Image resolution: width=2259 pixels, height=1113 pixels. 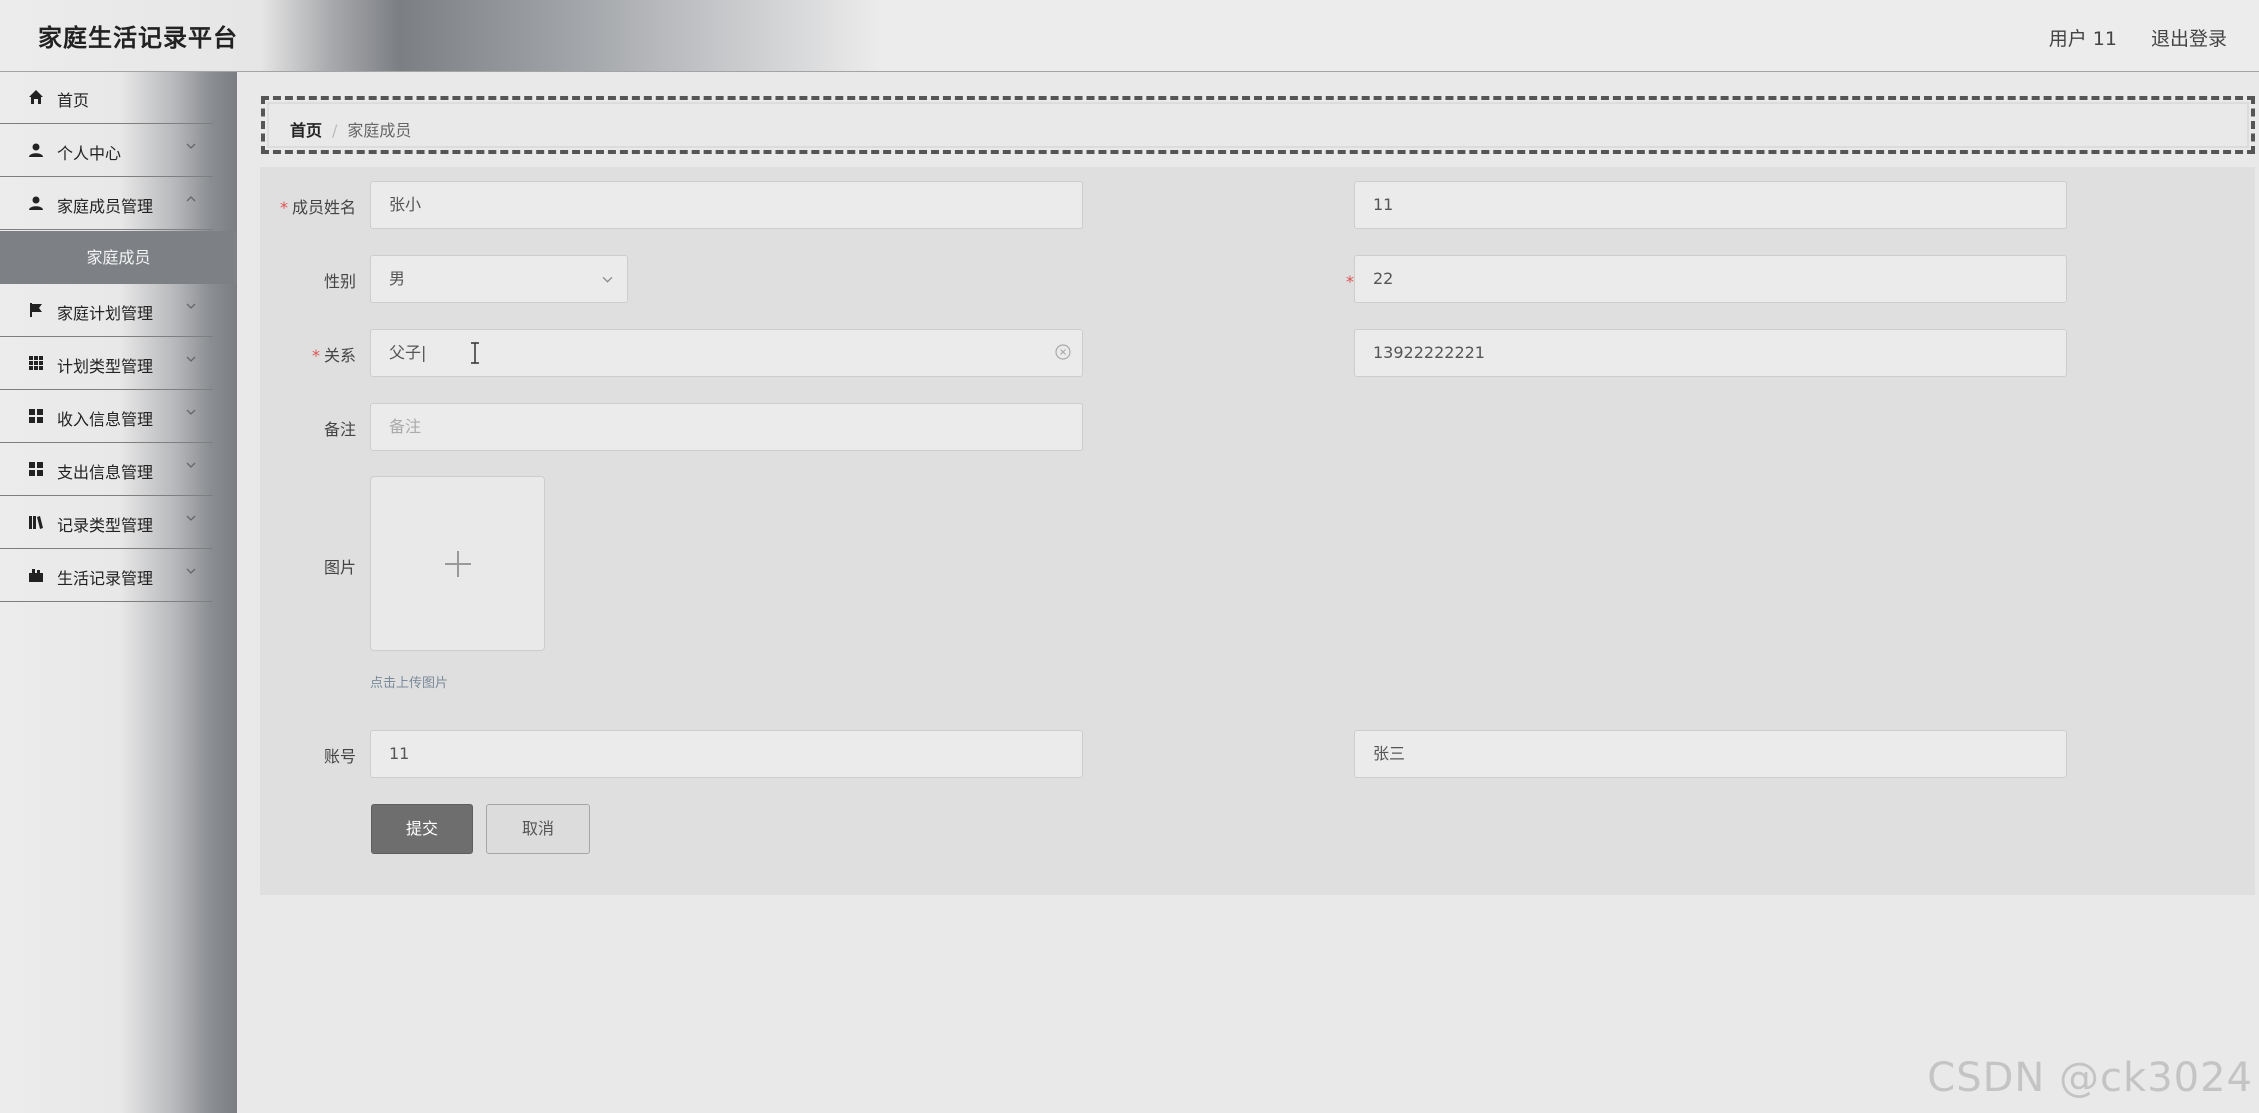 I want to click on gender-select-value: 男, so click(x=397, y=278).